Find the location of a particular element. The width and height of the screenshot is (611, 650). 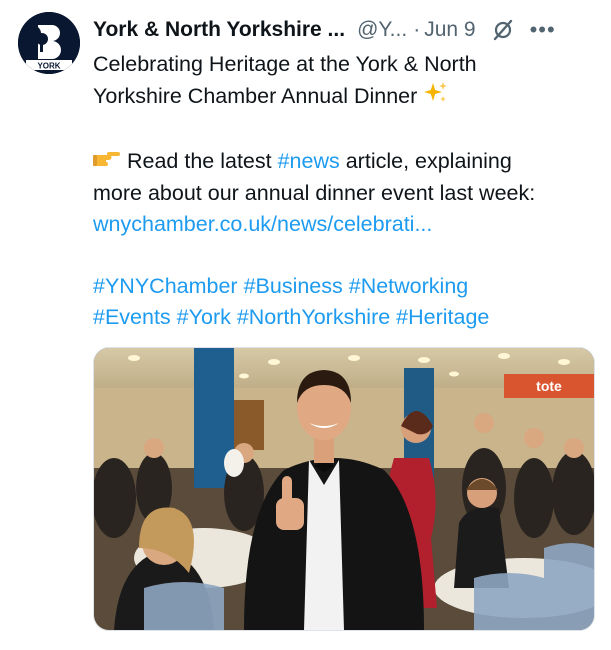

avatar-badge-text: YORK is located at coordinates (48, 66).